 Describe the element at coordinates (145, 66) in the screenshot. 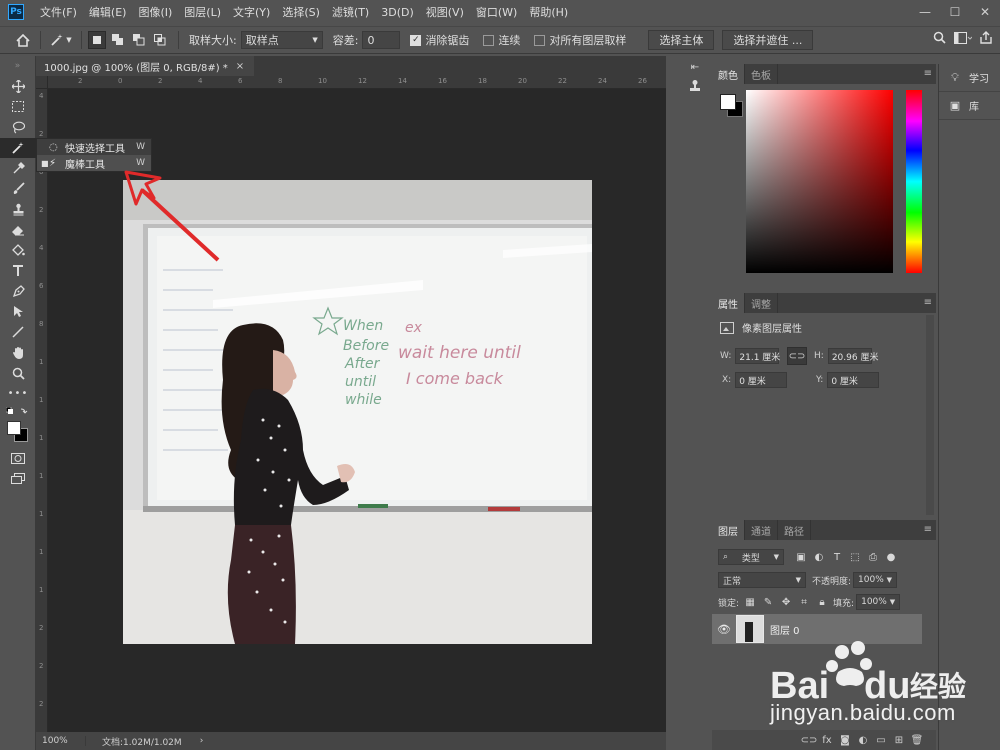

I see `document-tab: 1000.jpg @ 100% (图层 0, RGB/8#) * ×` at that location.